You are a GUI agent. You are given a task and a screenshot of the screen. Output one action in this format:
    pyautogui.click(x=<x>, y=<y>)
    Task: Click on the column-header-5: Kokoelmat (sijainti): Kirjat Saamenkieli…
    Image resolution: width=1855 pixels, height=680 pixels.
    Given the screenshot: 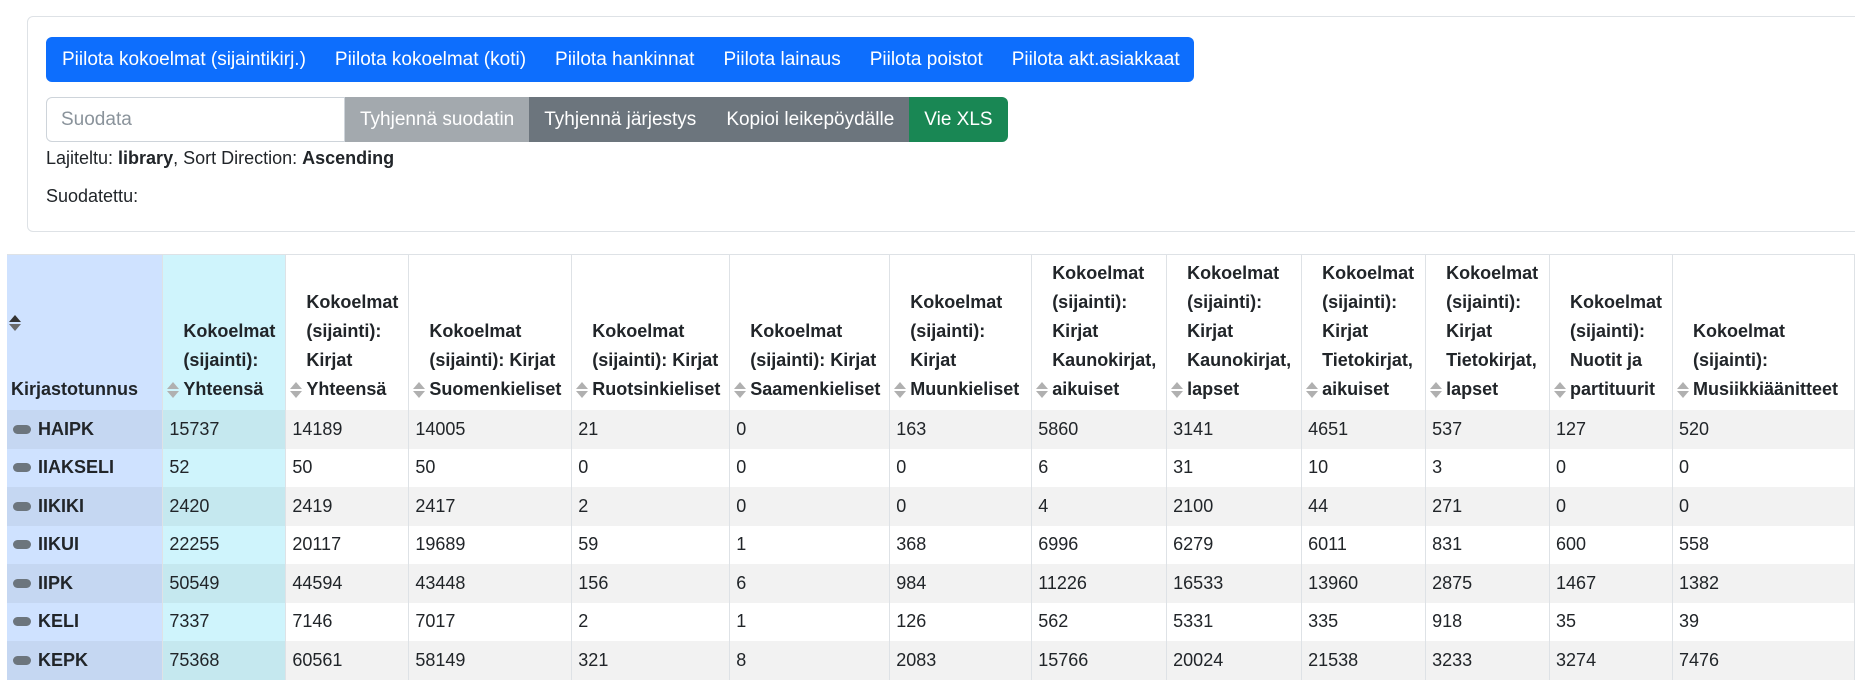 What is the action you would take?
    pyautogui.click(x=810, y=332)
    